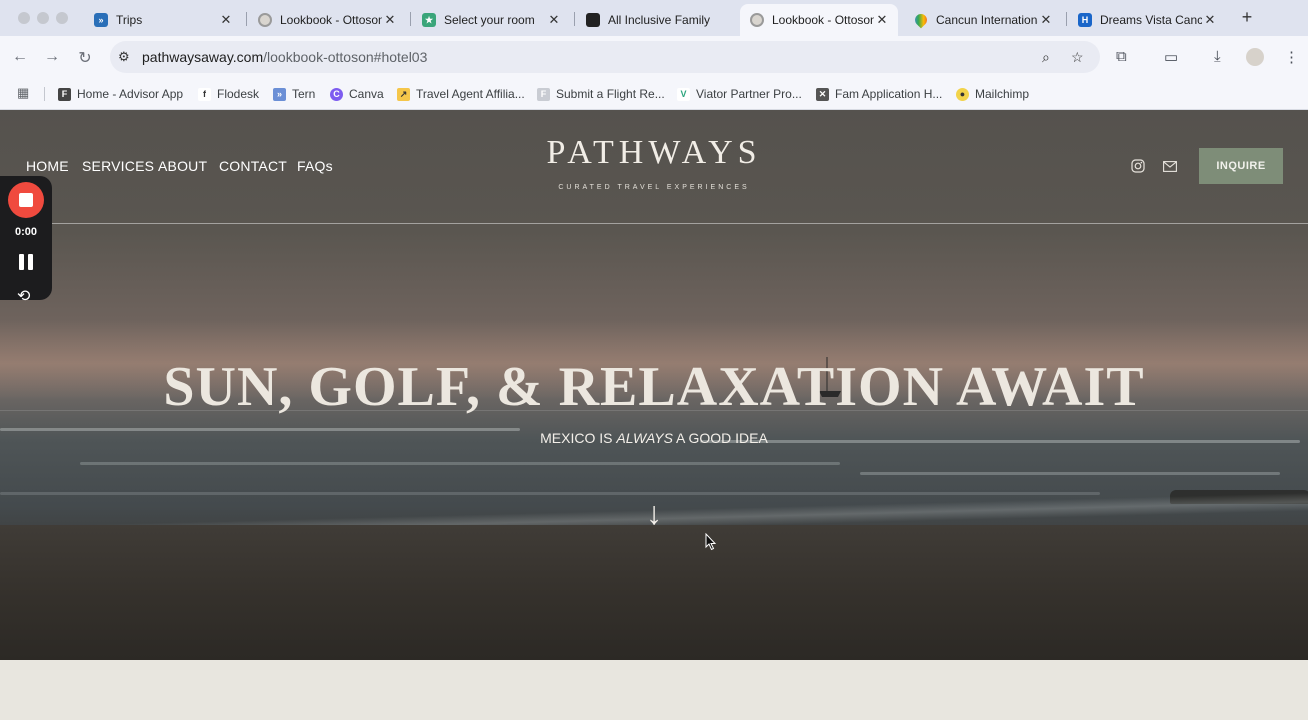 The height and width of the screenshot is (720, 1308). Describe the element at coordinates (23, 93) in the screenshot. I see `apps-grid-icon: ▦` at that location.